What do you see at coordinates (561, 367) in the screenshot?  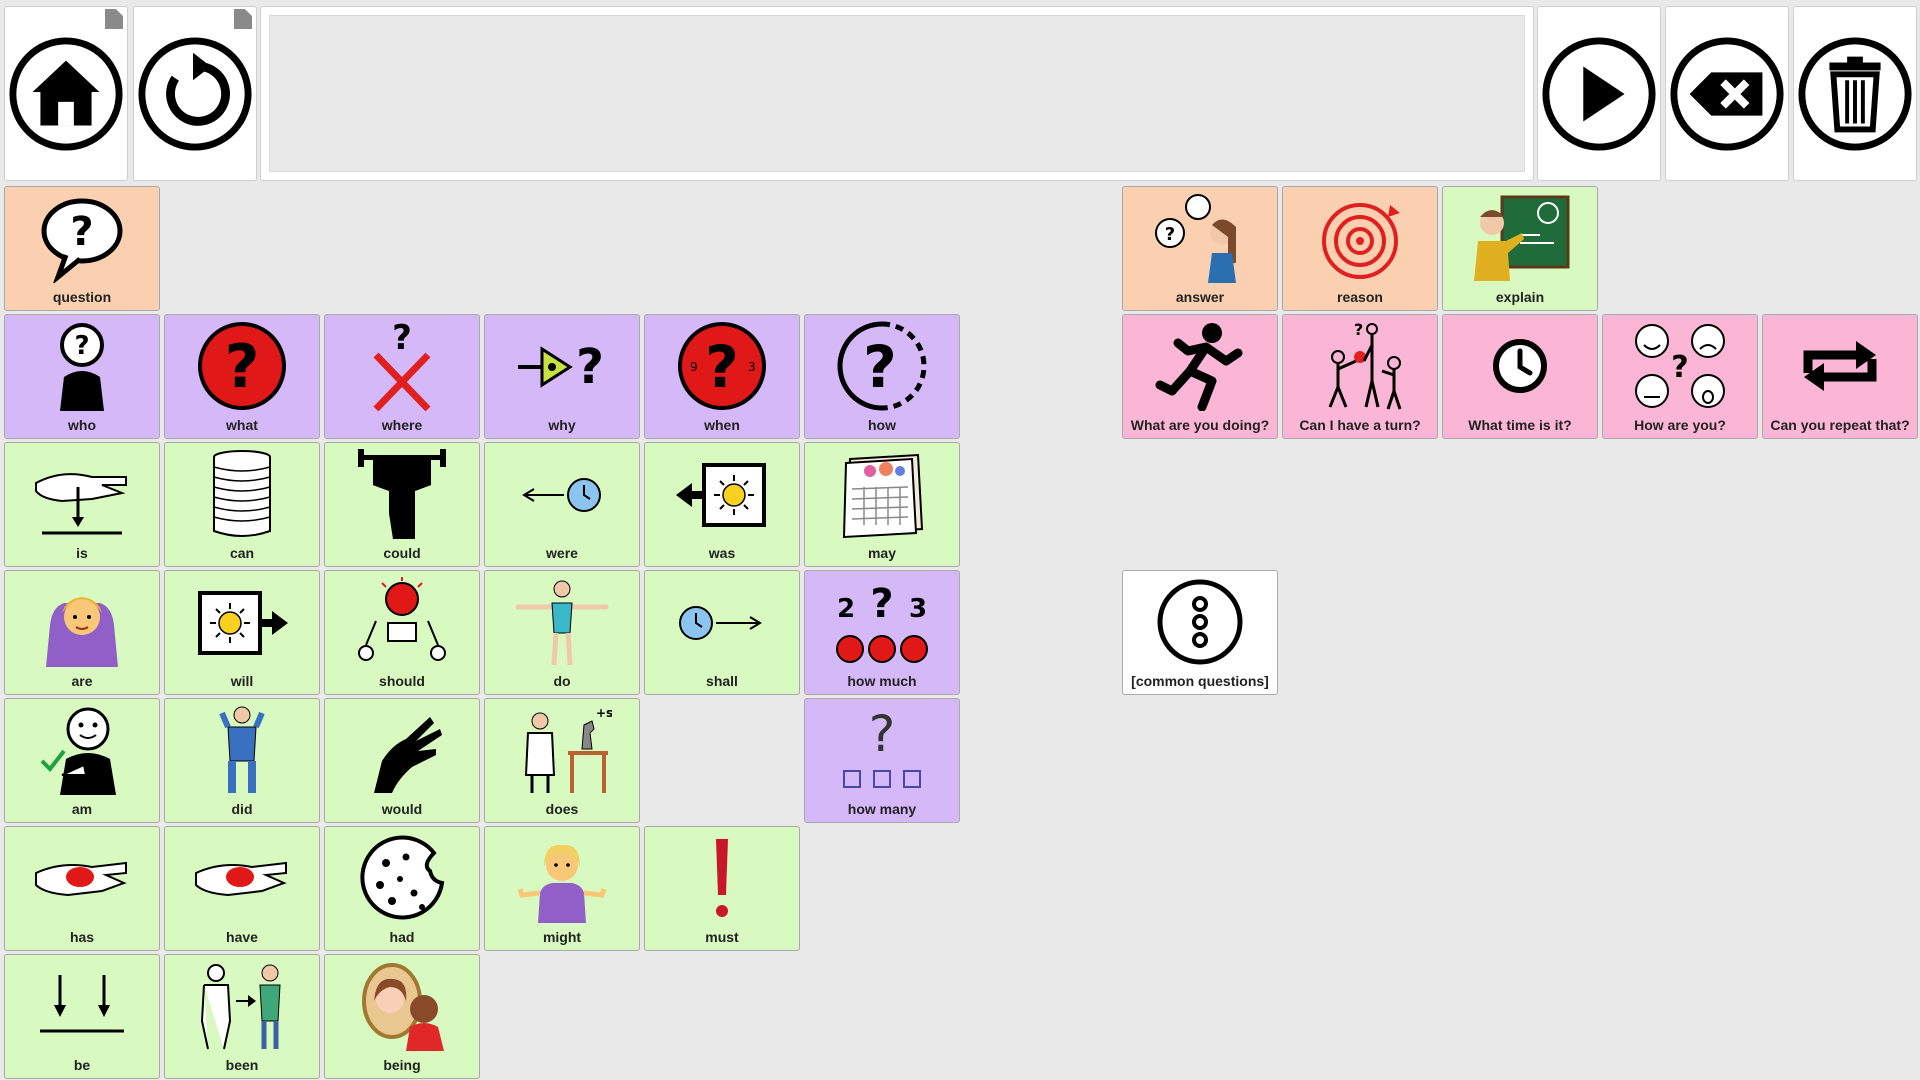 I see `why-icon: ?` at bounding box center [561, 367].